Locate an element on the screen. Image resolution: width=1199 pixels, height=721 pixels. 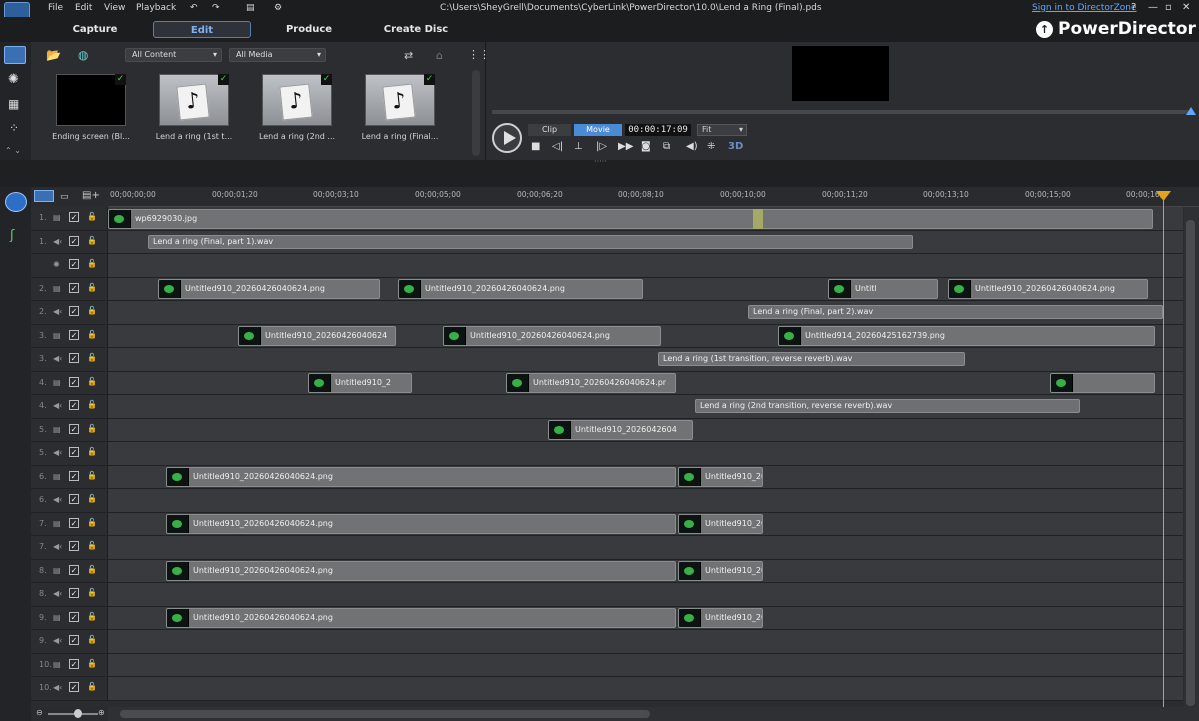
signin-link: Sign in to DirectorZone is located at coordinates (1084, 8).